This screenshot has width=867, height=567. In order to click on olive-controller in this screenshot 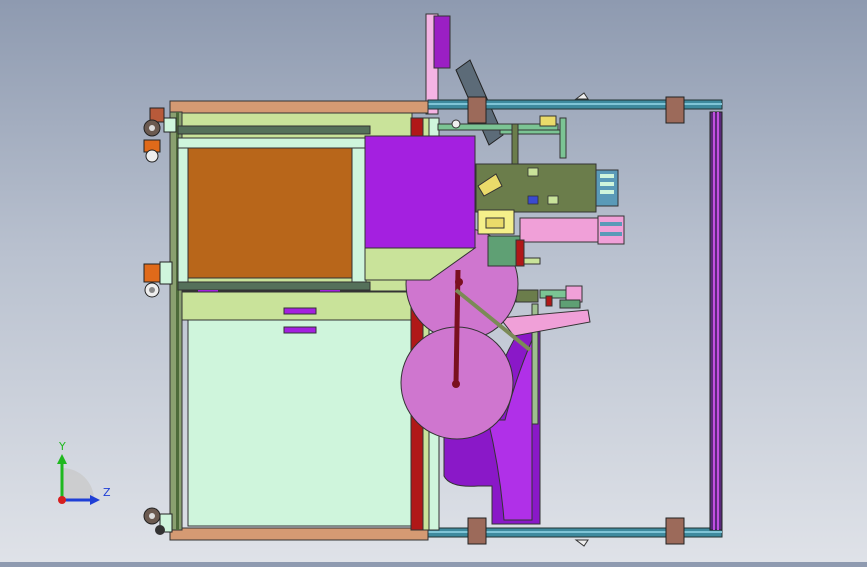, I will do `click(547, 188)`.